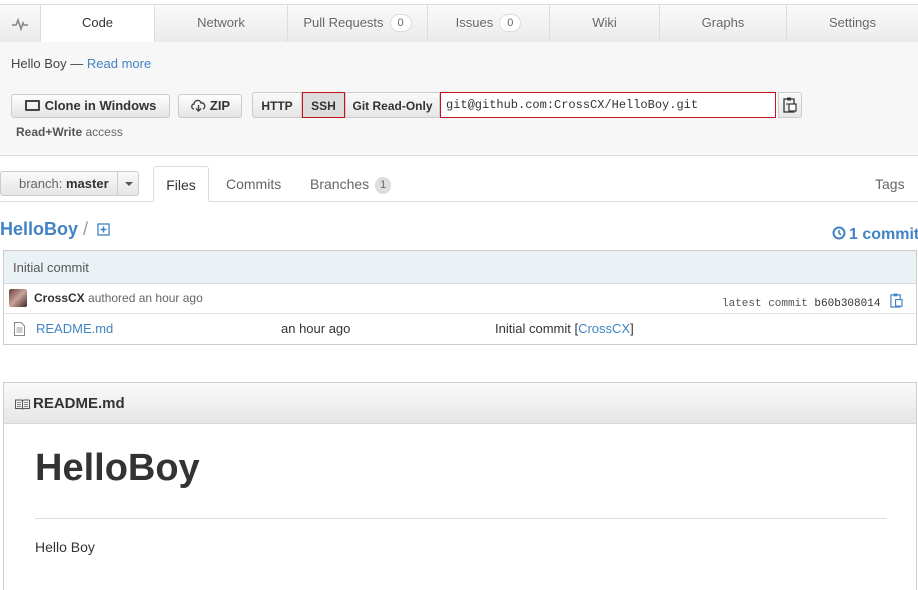 Image resolution: width=918 pixels, height=590 pixels. What do you see at coordinates (87, 183) in the screenshot?
I see `branch-name: master` at bounding box center [87, 183].